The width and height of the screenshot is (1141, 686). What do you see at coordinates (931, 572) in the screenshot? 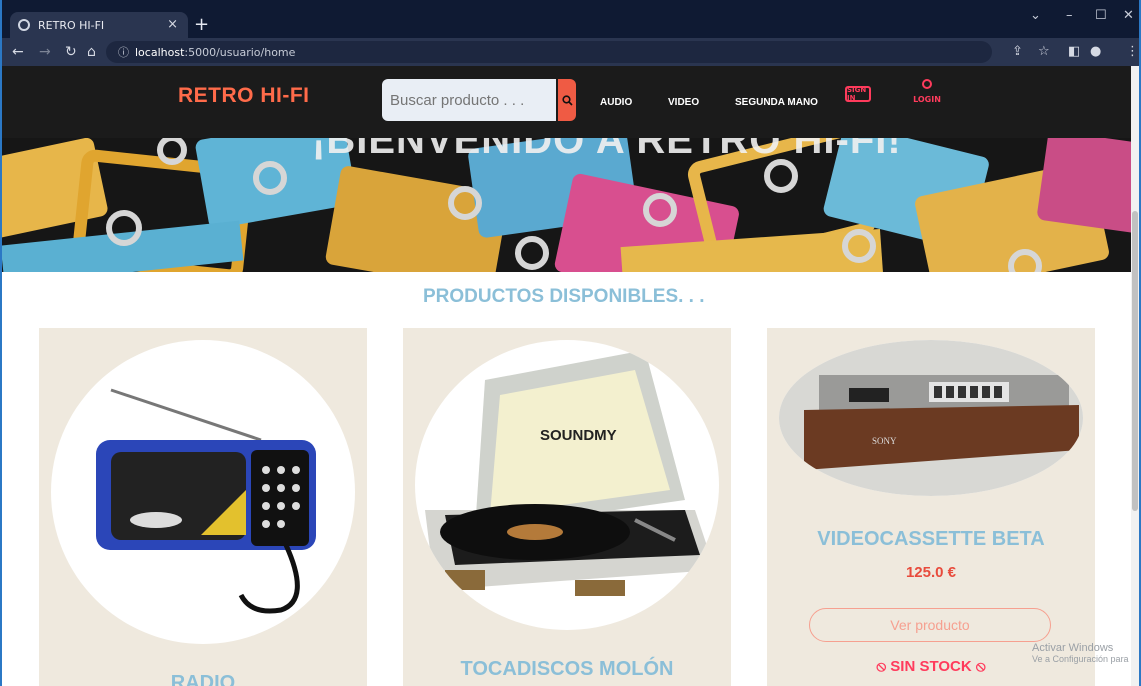
I see `product-price: 125.0 €` at bounding box center [931, 572].